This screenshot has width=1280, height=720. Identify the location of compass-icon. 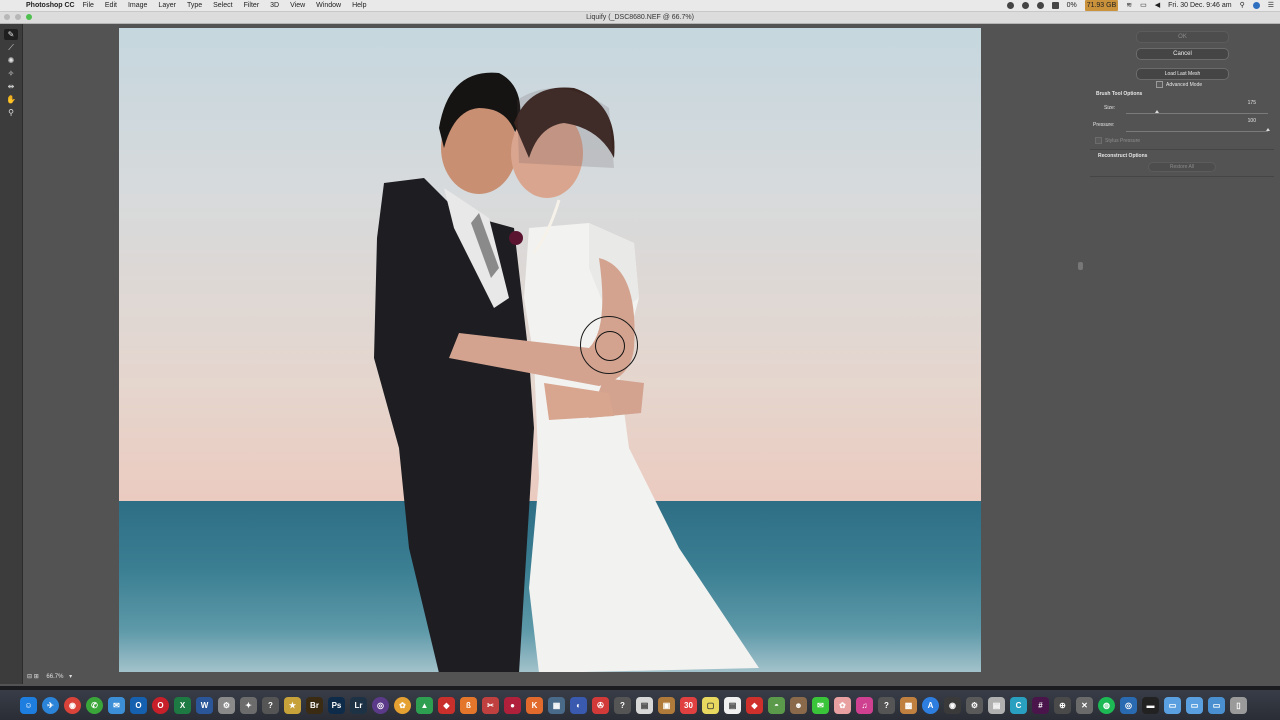
(1025, 5).